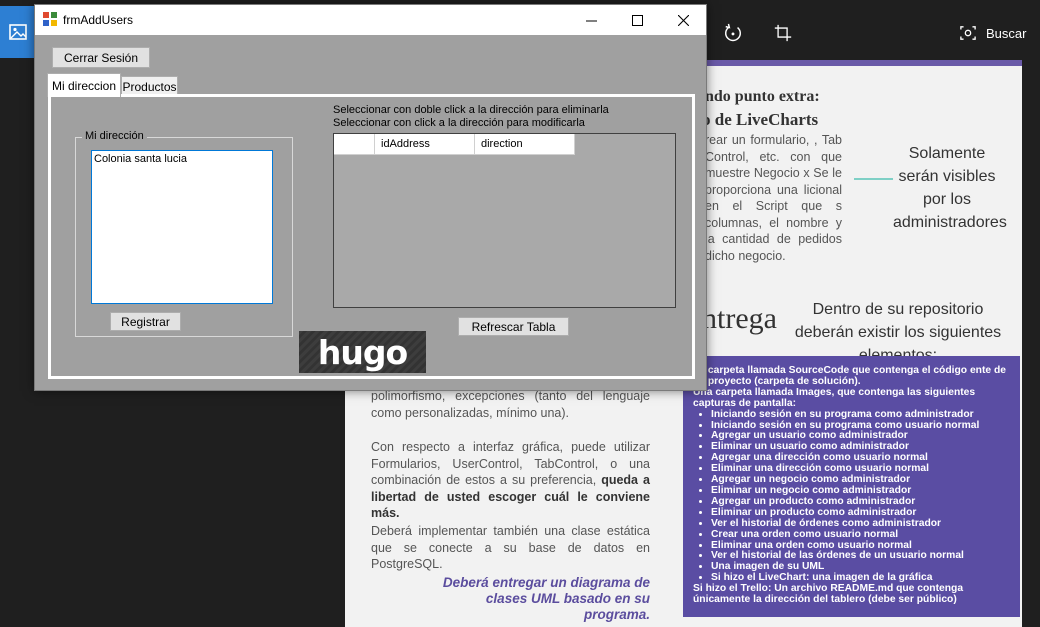 The height and width of the screenshot is (627, 1040). What do you see at coordinates (1006, 33) in the screenshot?
I see `search-label: Buscar` at bounding box center [1006, 33].